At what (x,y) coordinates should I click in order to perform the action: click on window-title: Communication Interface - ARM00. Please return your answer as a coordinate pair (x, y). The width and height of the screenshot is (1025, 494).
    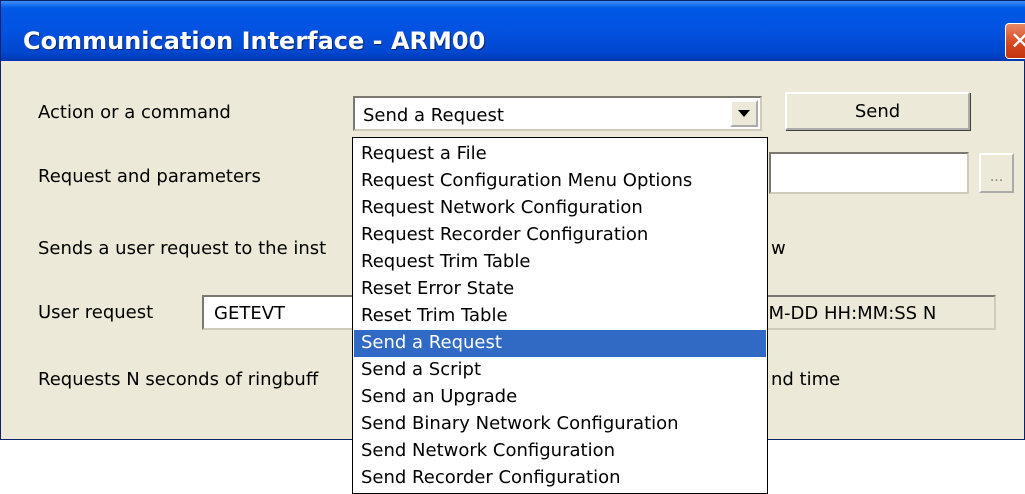
    Looking at the image, I should click on (254, 41).